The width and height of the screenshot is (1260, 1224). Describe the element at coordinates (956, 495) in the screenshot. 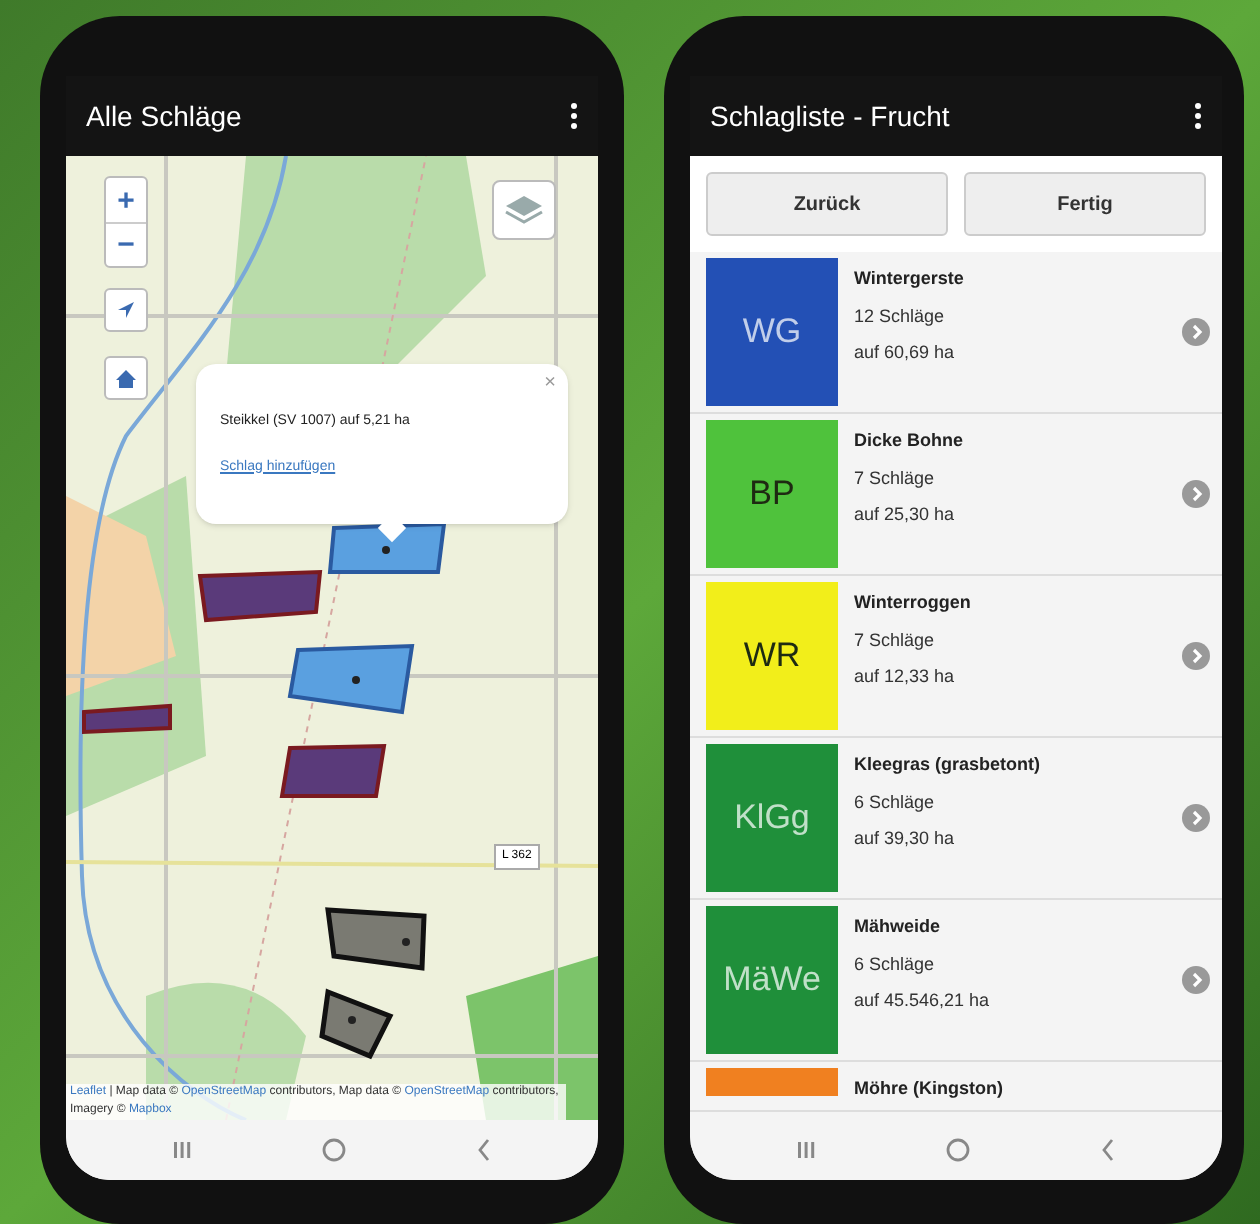

I see `crop-row: BP Dicke Bohne 7 Schläge auf 25,30 ha` at that location.